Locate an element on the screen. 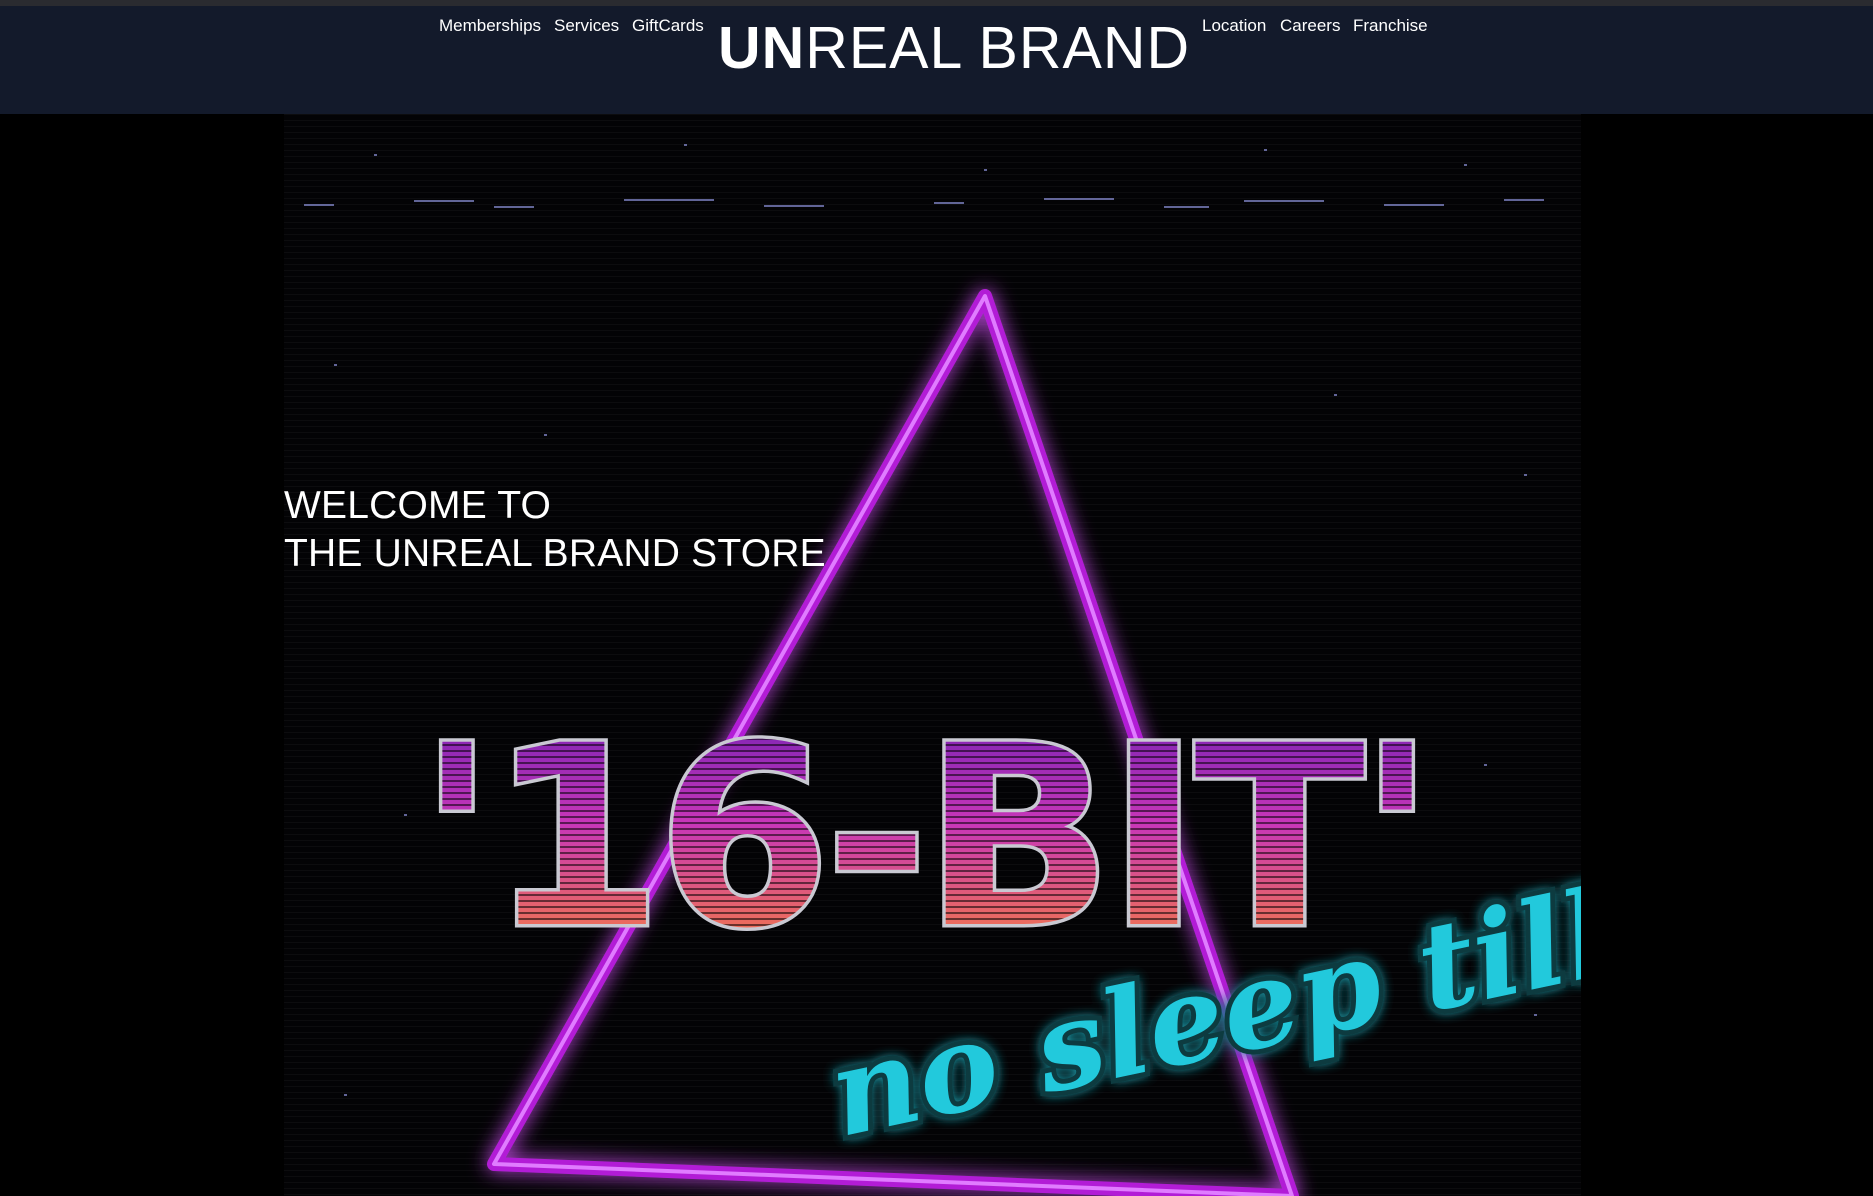  brand-logo: UNREAL BRAND is located at coordinates (954, 48).